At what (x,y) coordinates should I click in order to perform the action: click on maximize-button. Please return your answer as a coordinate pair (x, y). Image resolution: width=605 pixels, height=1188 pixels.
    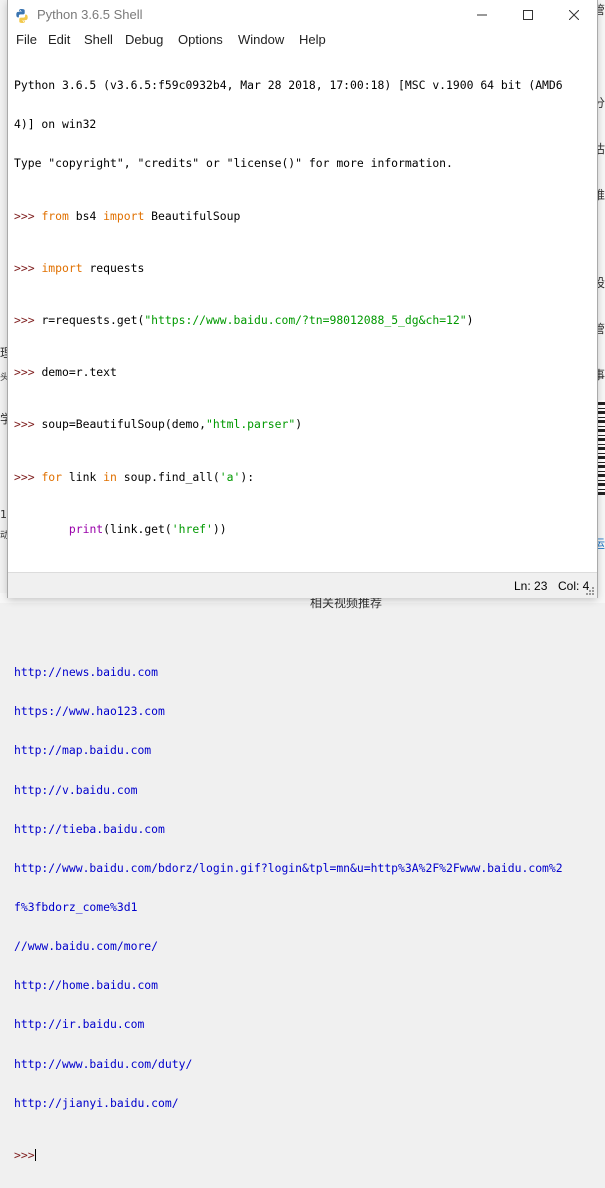
    Looking at the image, I should click on (528, 15).